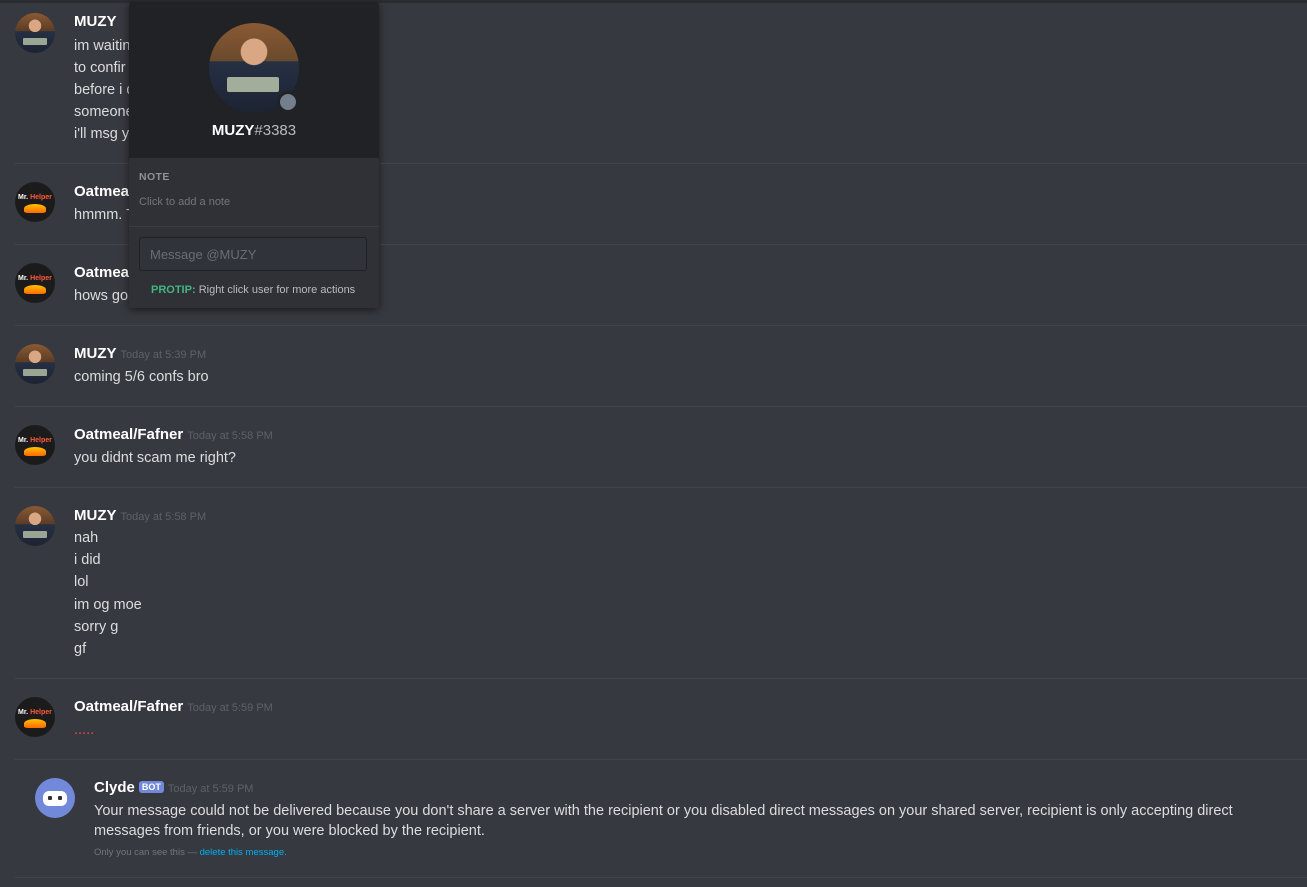 Image resolution: width=1307 pixels, height=887 pixels. I want to click on message-line: i'll msg y, so click(102, 134).